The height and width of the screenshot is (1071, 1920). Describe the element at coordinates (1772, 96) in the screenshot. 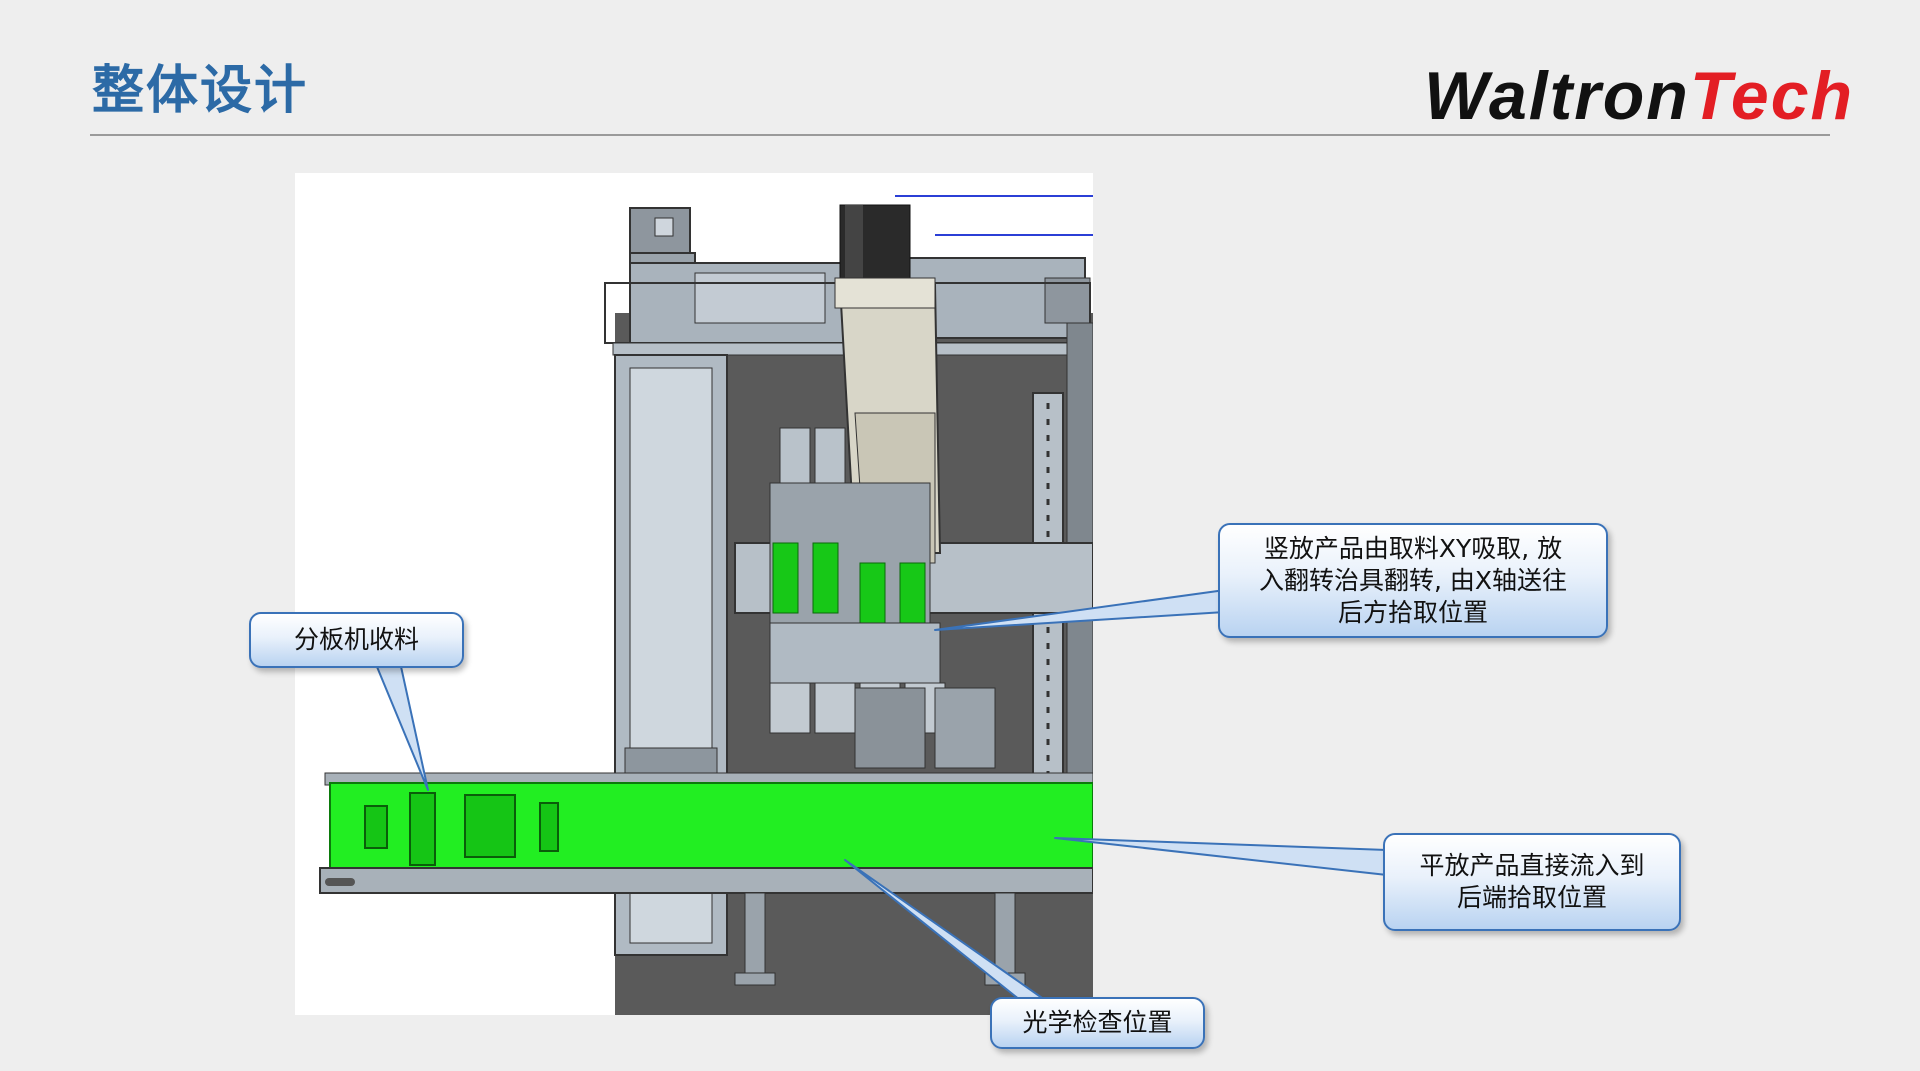

I see `logo-secondary-text: Tech` at that location.